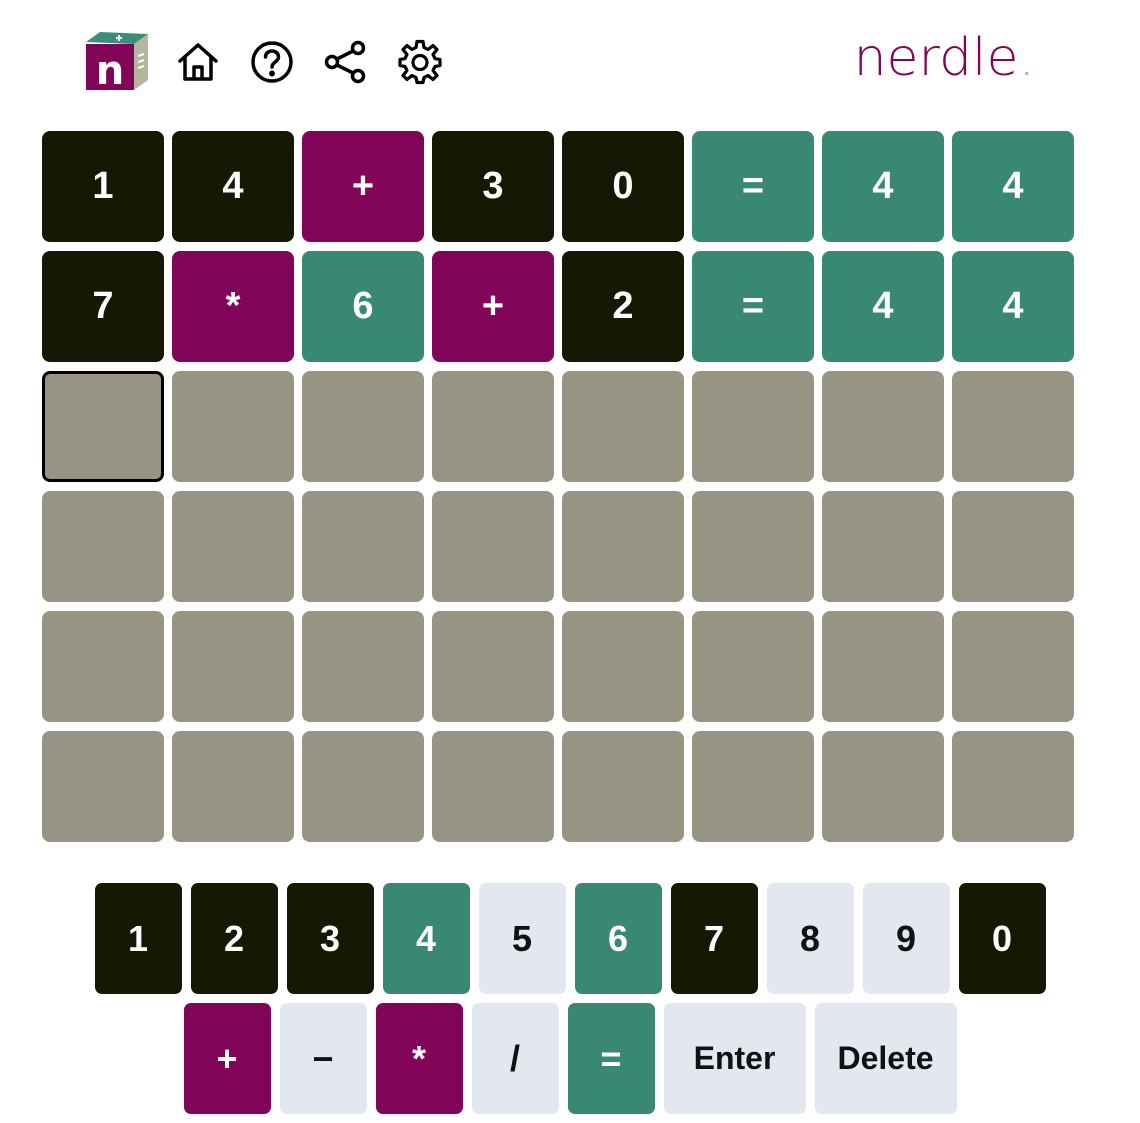  What do you see at coordinates (420, 62) in the screenshot?
I see `settings-icon` at bounding box center [420, 62].